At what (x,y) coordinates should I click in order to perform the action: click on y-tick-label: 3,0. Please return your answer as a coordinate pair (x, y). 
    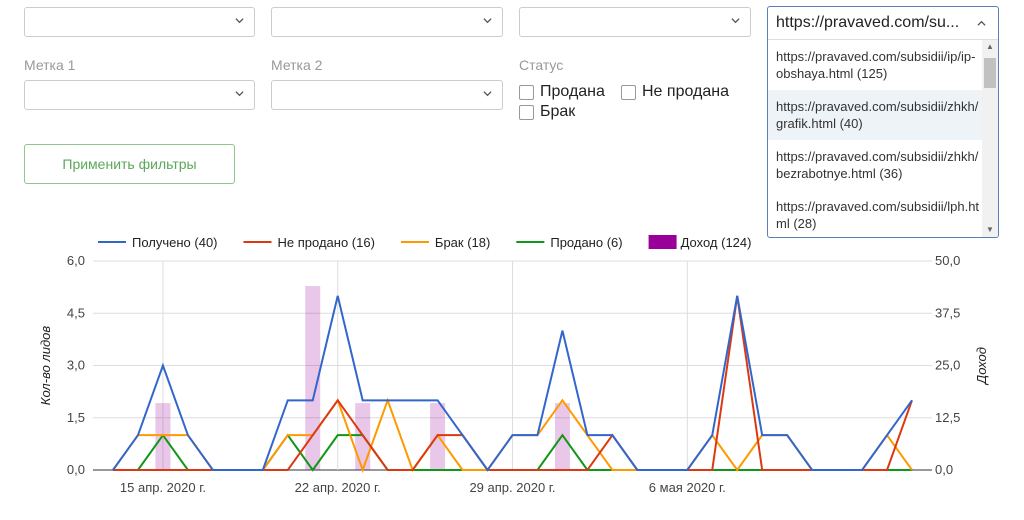
    Looking at the image, I should click on (76, 365).